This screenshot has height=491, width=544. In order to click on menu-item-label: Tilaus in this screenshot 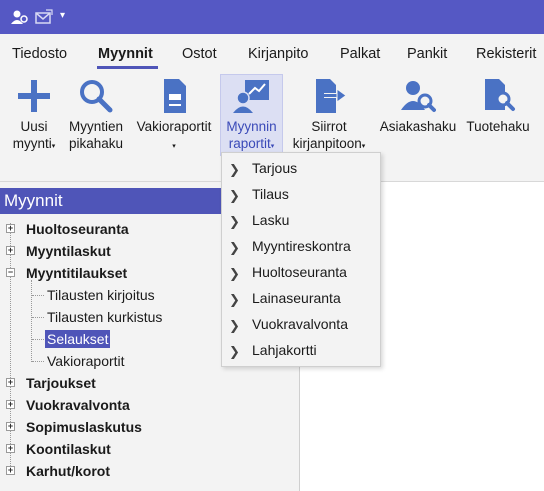, I will do `click(270, 194)`.